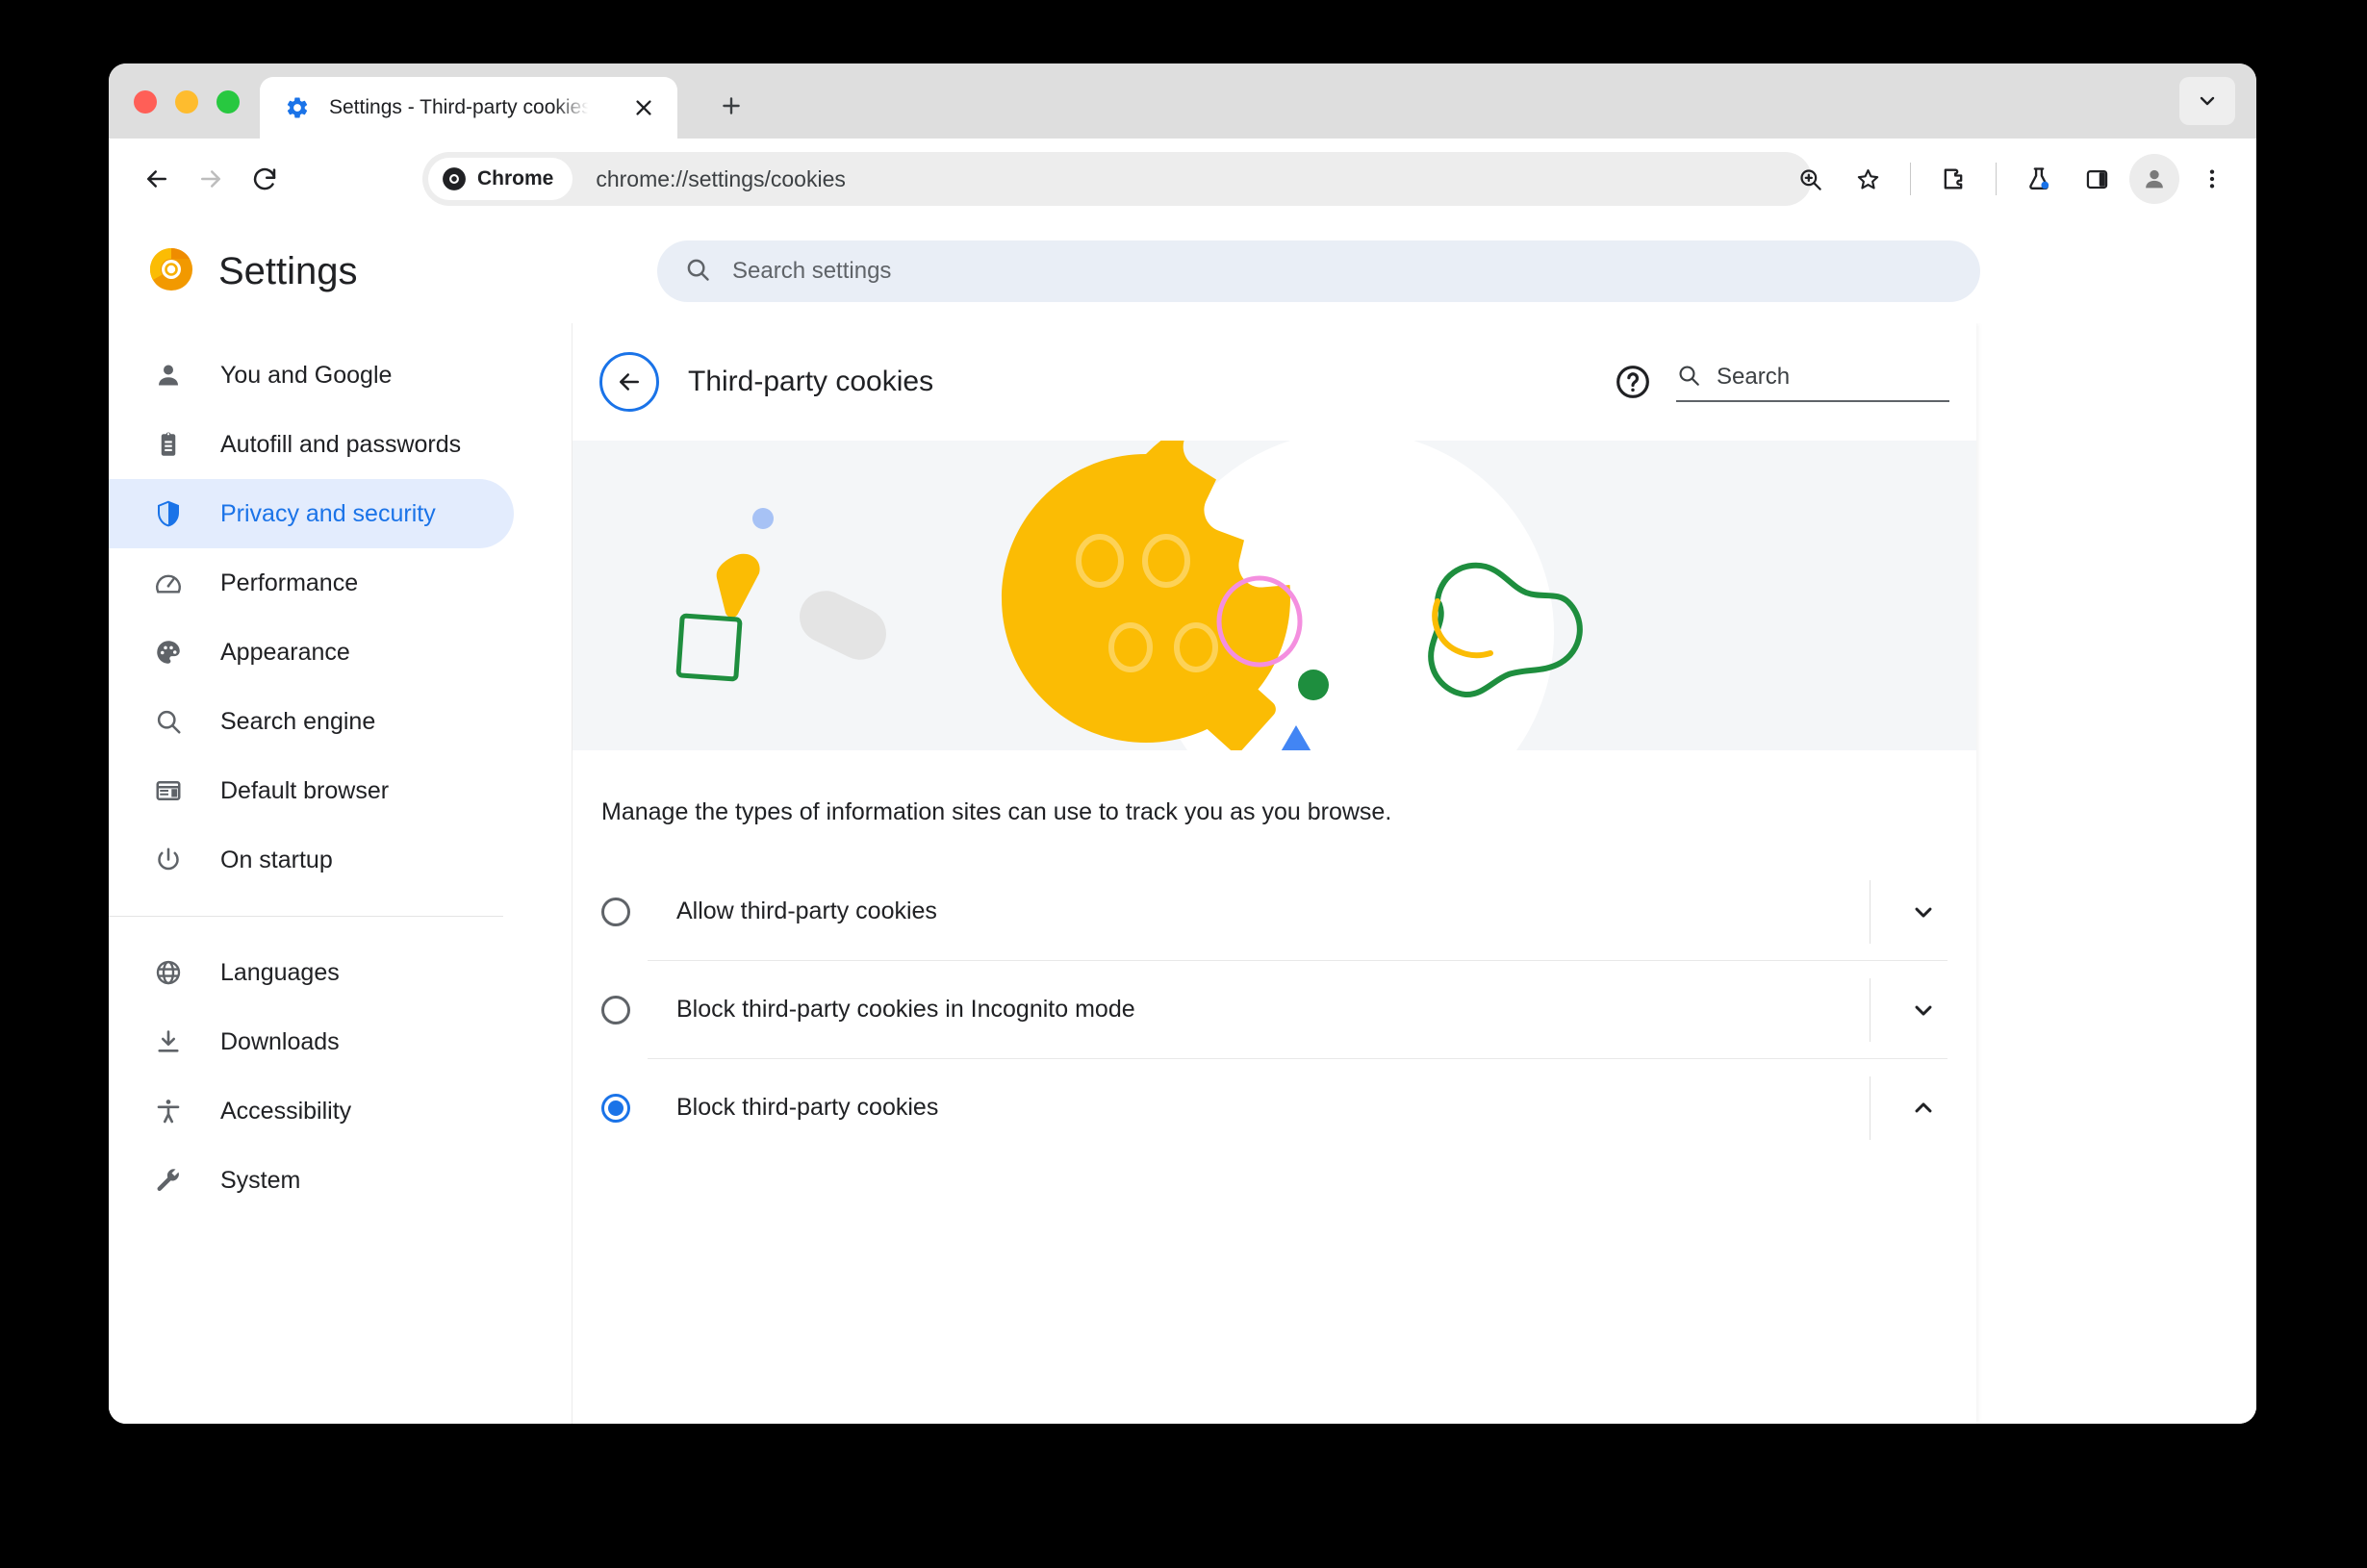 The width and height of the screenshot is (2367, 1568). What do you see at coordinates (806, 911) in the screenshot?
I see `option-label: Allow third-party cookies` at bounding box center [806, 911].